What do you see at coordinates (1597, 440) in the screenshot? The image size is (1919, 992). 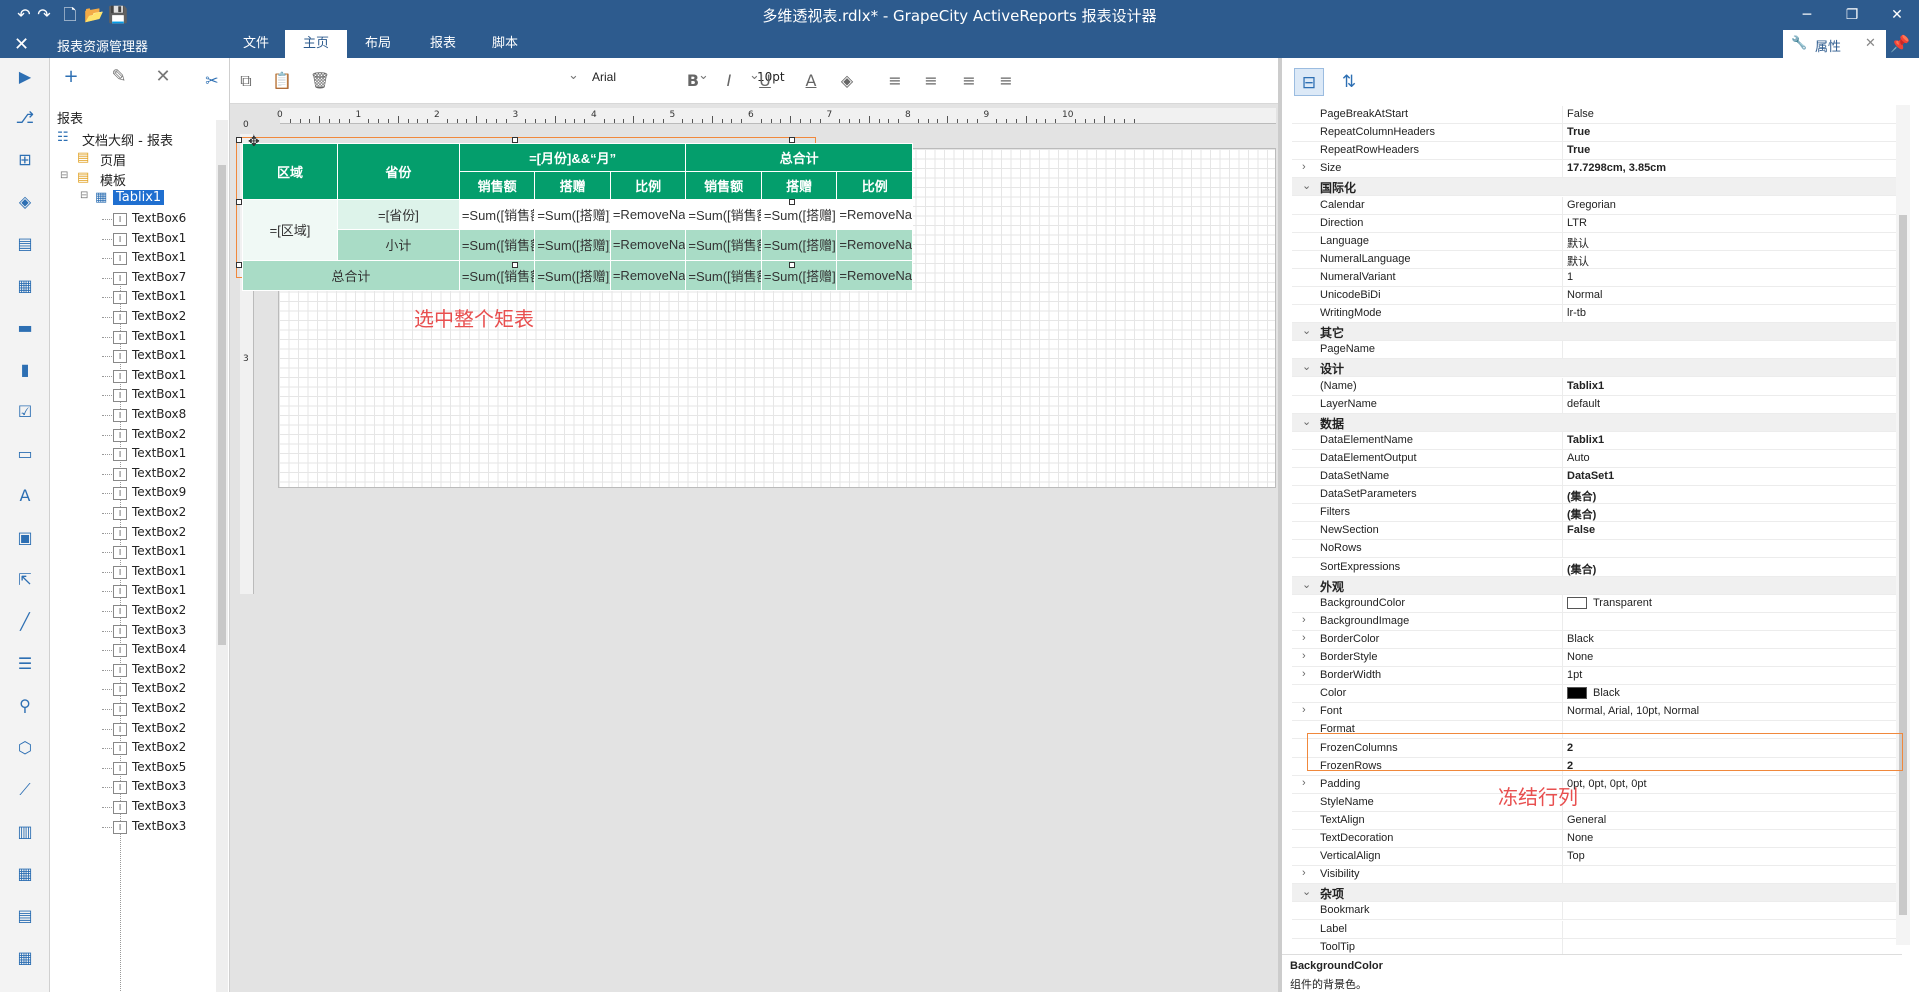 I see `property-row: DataElementName Tablix1` at bounding box center [1597, 440].